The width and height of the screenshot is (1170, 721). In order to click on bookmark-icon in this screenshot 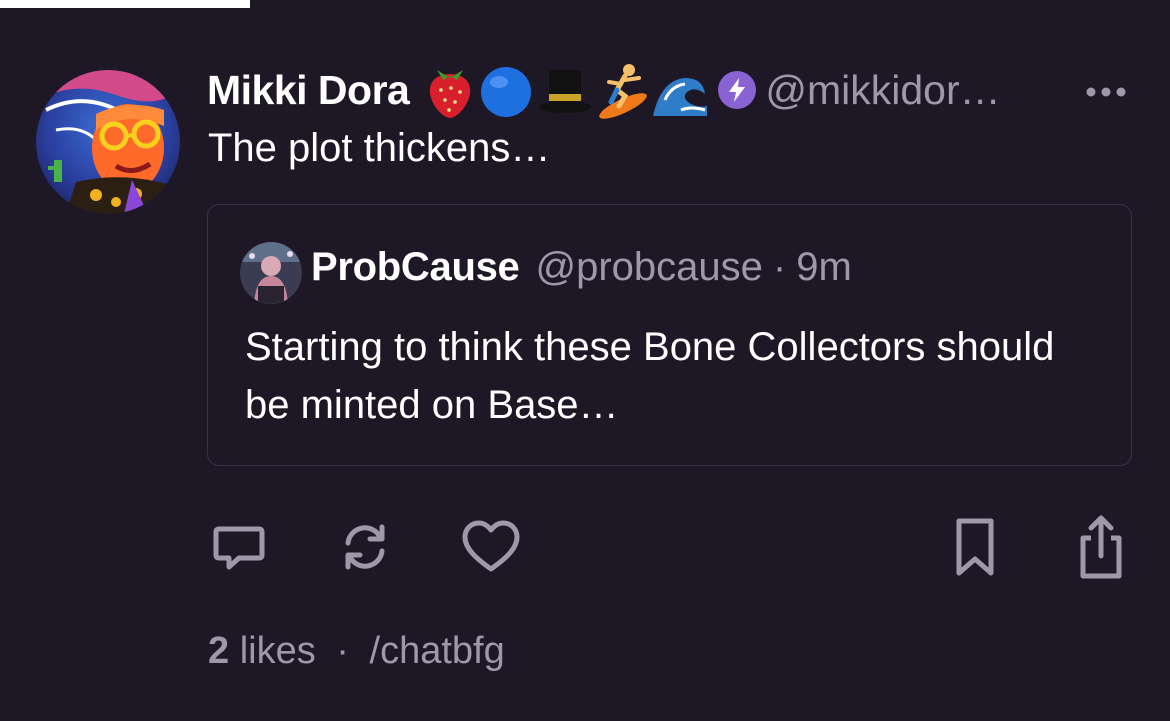, I will do `click(975, 547)`.